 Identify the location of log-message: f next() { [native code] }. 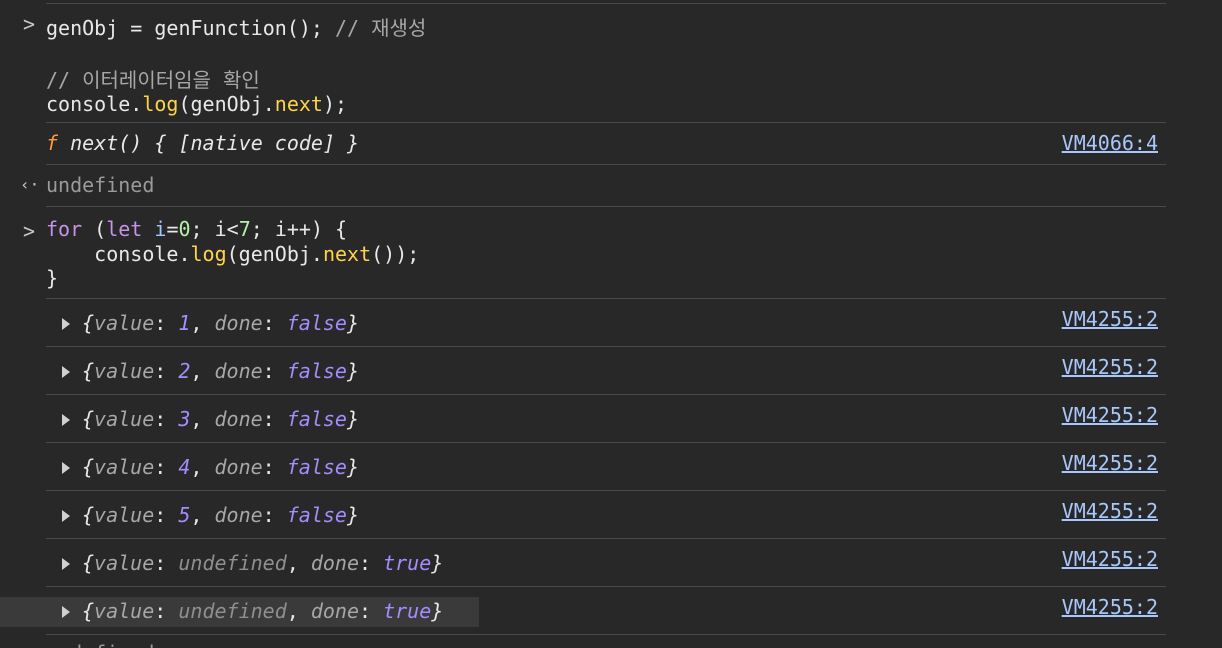
(203, 143).